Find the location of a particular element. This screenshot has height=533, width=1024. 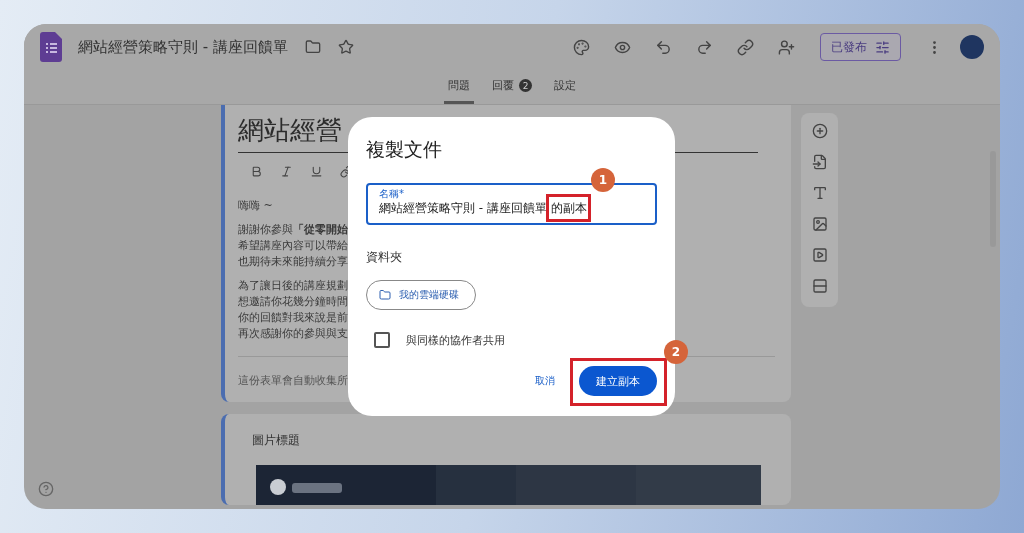

create-copy-button: 建立副本 is located at coordinates (618, 381).